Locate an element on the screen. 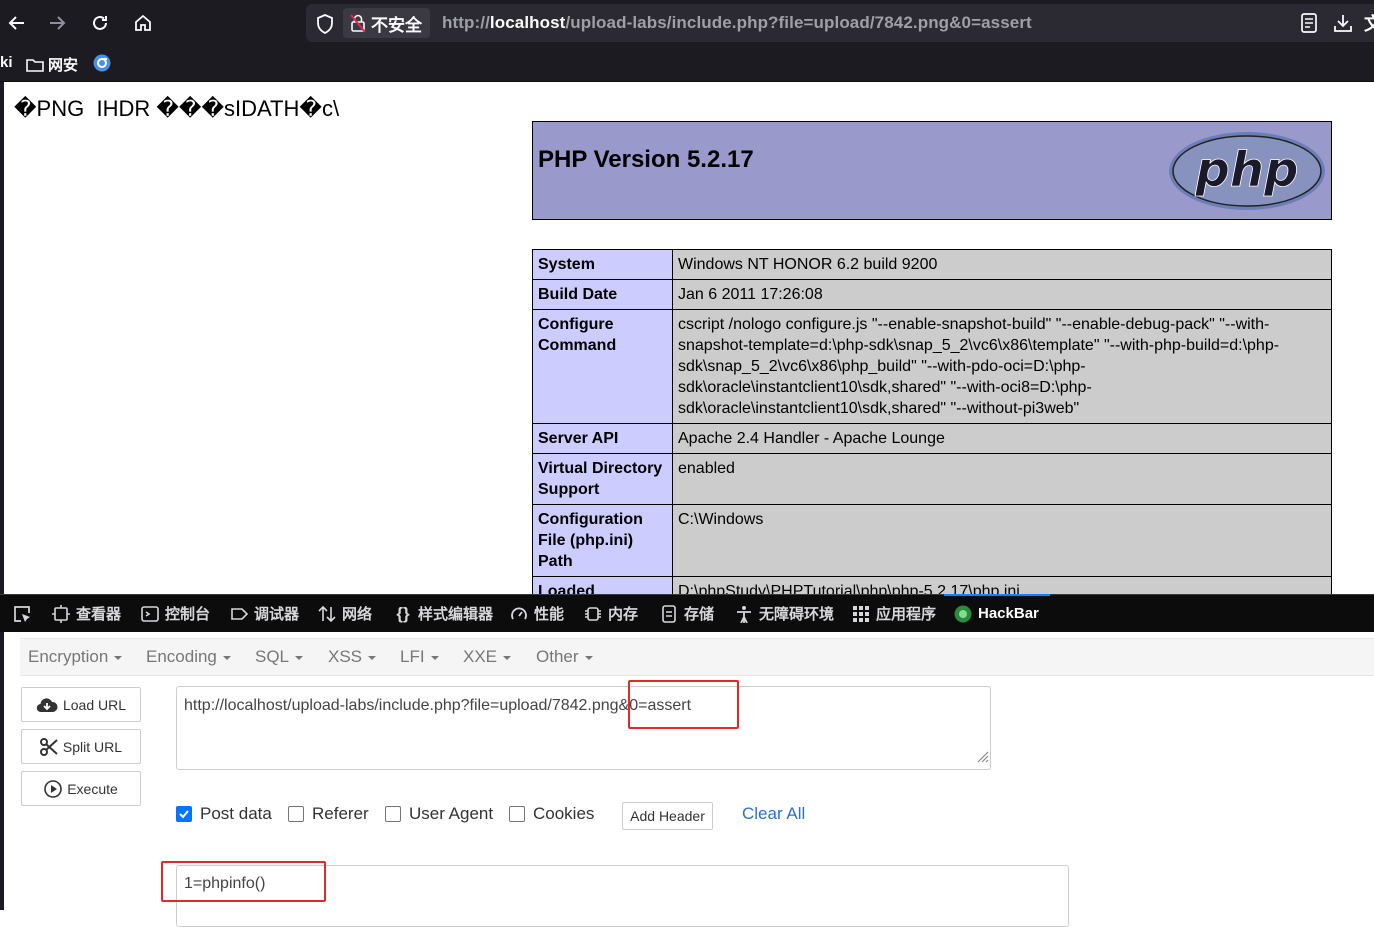  resize-grip-icon is located at coordinates (982, 758).